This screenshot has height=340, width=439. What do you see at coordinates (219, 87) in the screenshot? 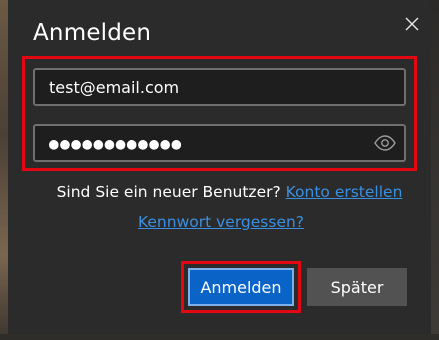
I see `email-field: test@email.com` at bounding box center [219, 87].